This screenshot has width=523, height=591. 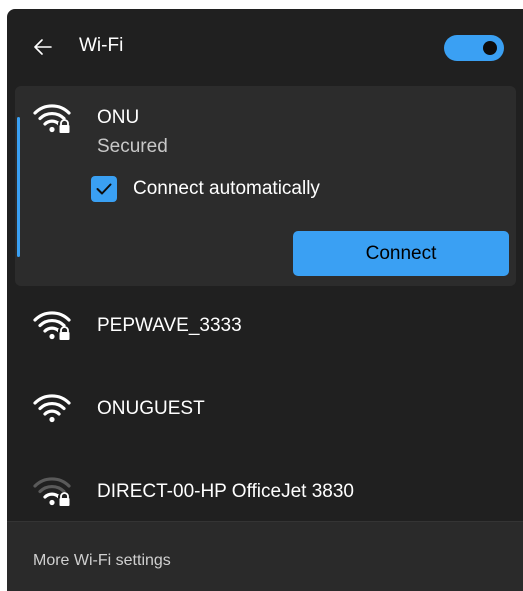 I want to click on wifi-weak-secured-icon, so click(x=52, y=492).